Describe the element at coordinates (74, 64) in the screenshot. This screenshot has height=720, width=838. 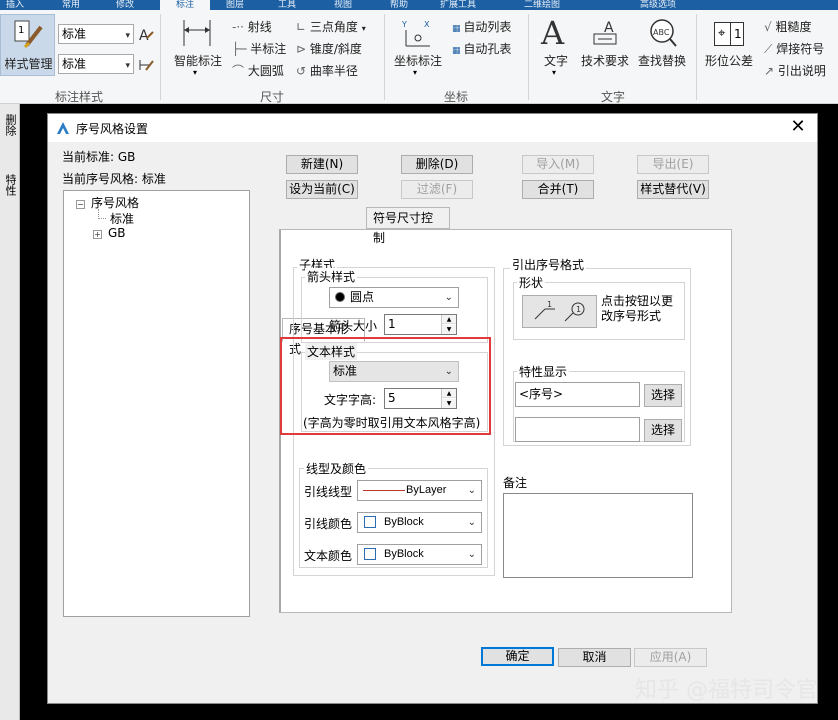
I see `text-style-combo-value: 标准` at that location.